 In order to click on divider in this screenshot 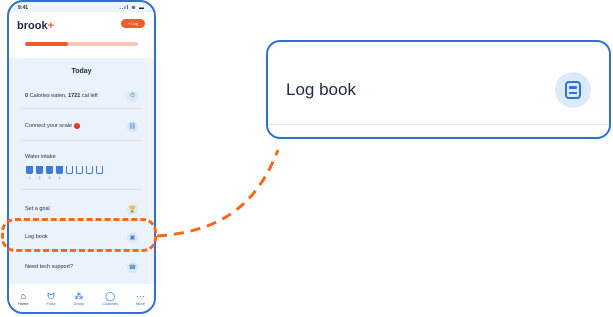, I will do `click(438, 124)`.